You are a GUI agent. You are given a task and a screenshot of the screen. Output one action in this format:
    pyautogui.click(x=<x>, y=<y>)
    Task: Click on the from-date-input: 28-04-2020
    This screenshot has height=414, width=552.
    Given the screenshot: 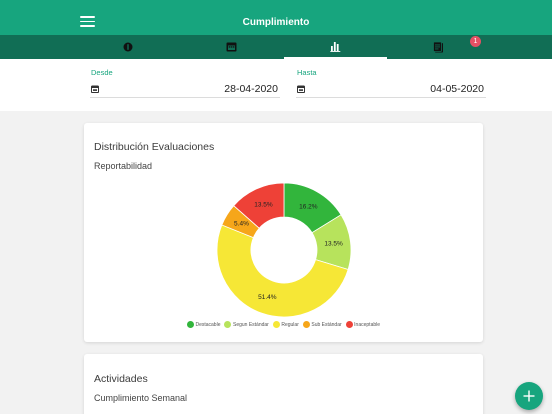 What is the action you would take?
    pyautogui.click(x=251, y=89)
    